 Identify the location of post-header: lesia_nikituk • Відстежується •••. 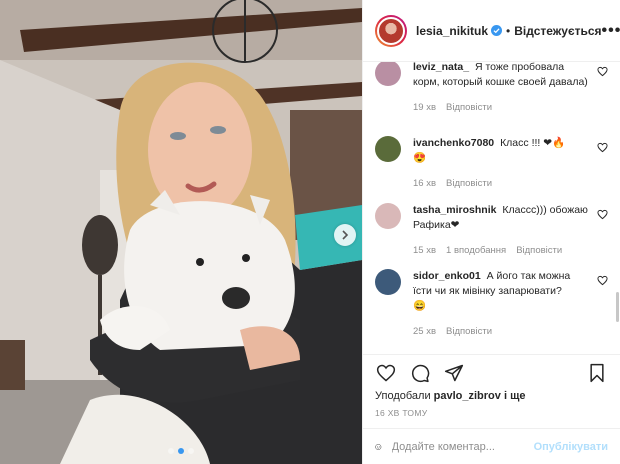
(491, 31).